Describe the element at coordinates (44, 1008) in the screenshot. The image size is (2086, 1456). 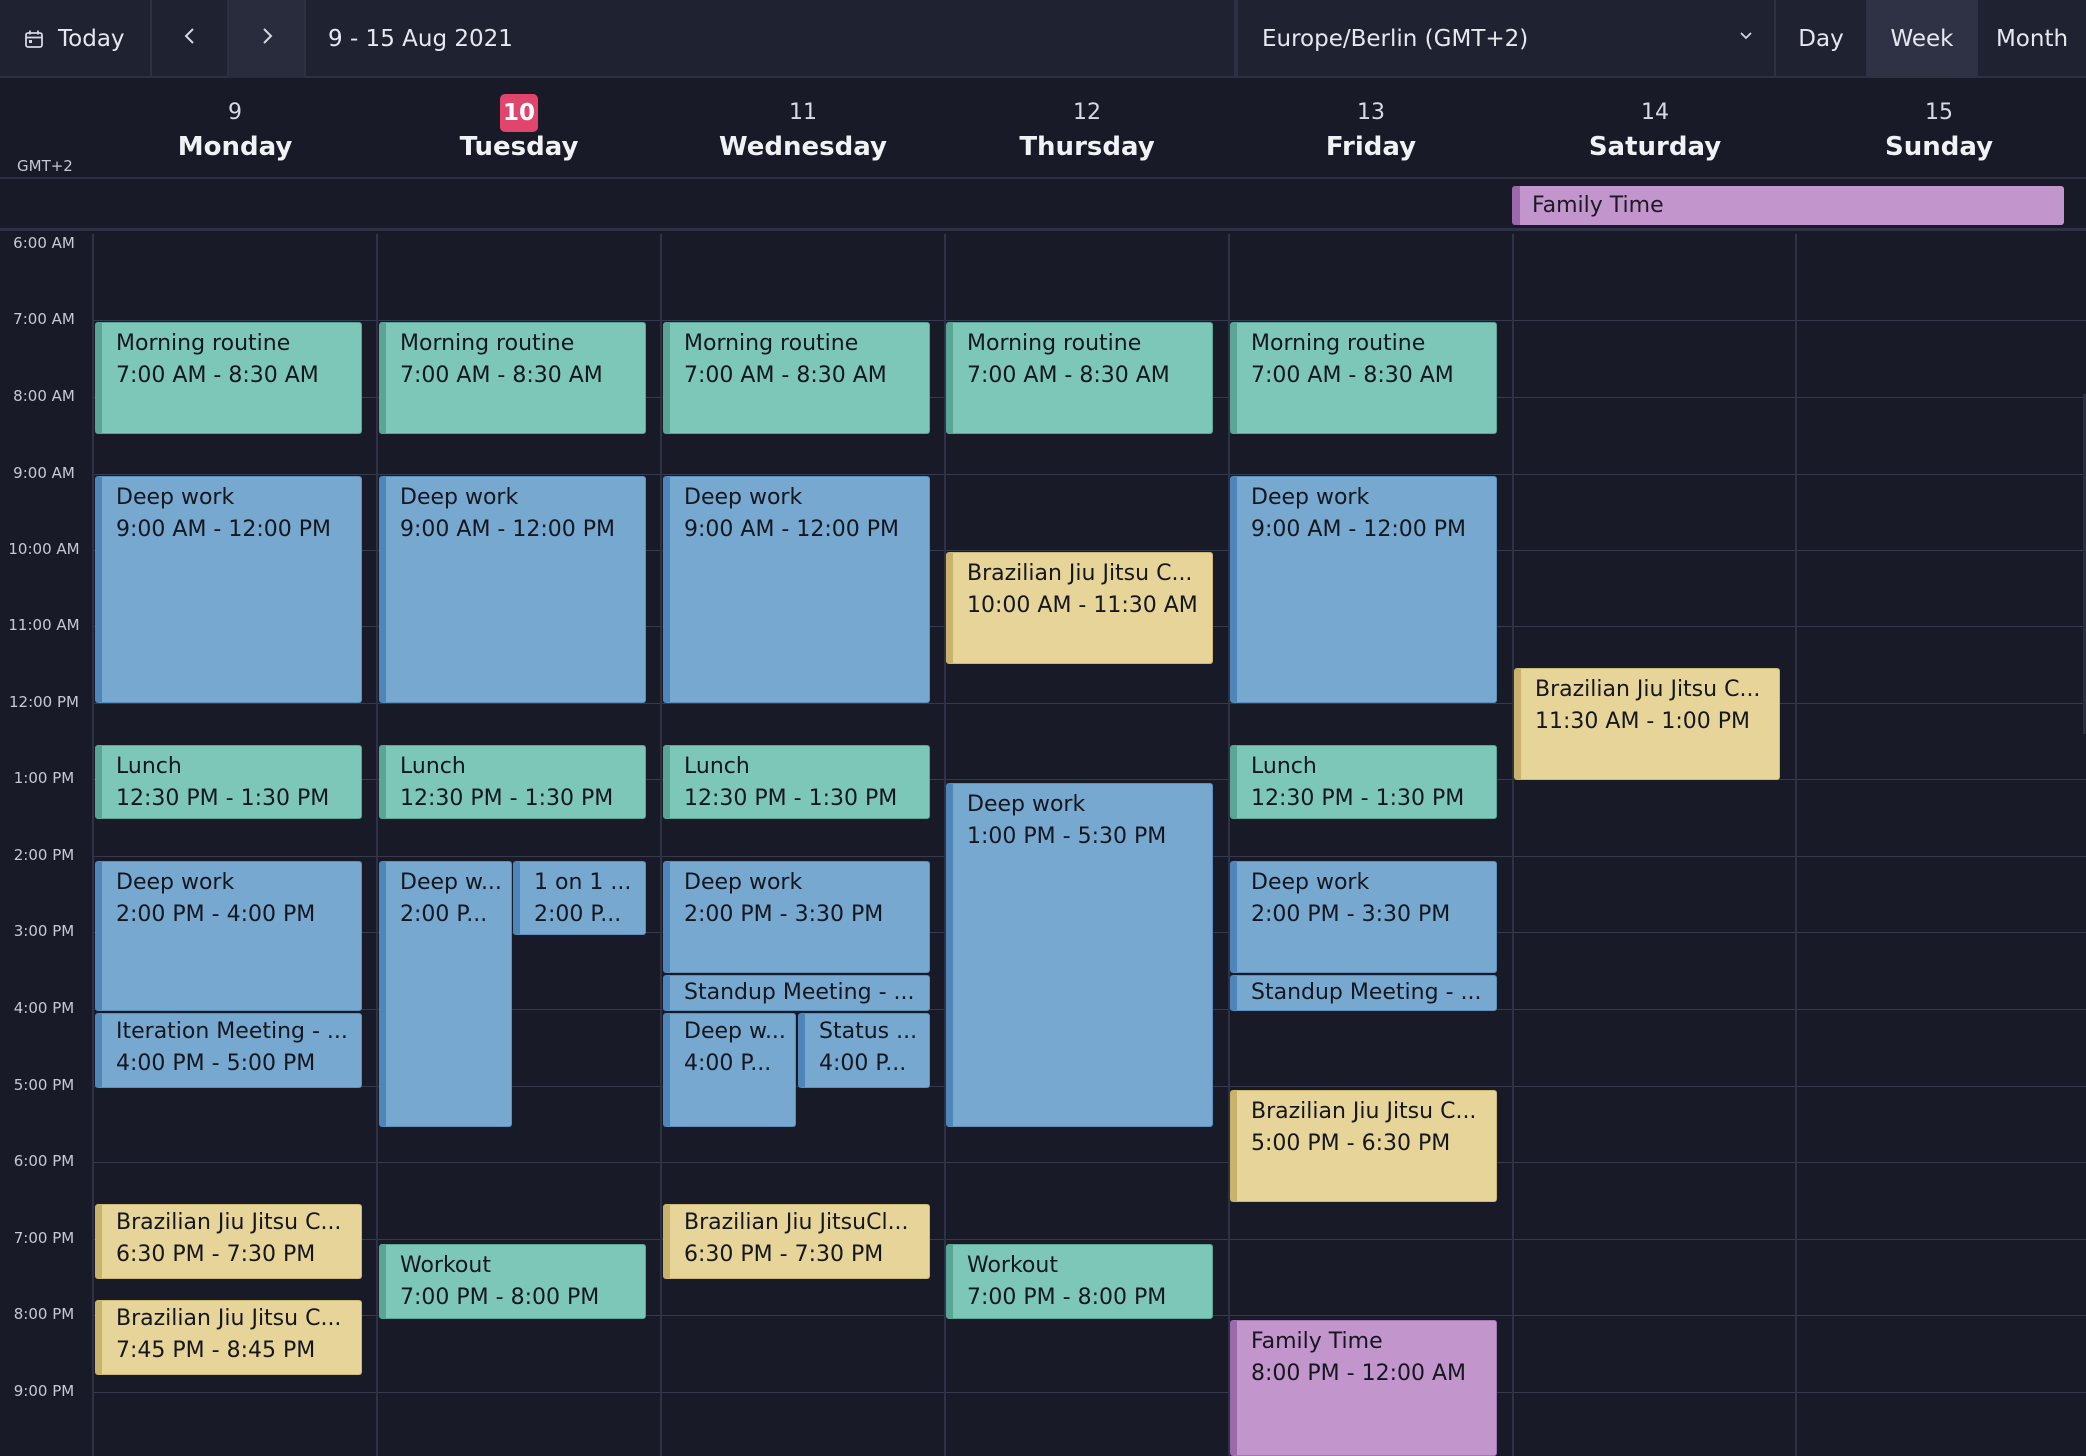
I see `hour-label: 4:00 PM` at that location.